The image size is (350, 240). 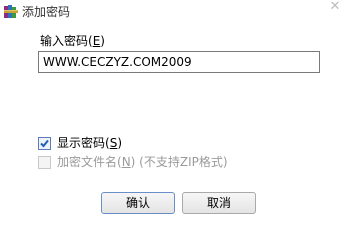 I want to click on cancel-button: 取消, so click(x=219, y=203).